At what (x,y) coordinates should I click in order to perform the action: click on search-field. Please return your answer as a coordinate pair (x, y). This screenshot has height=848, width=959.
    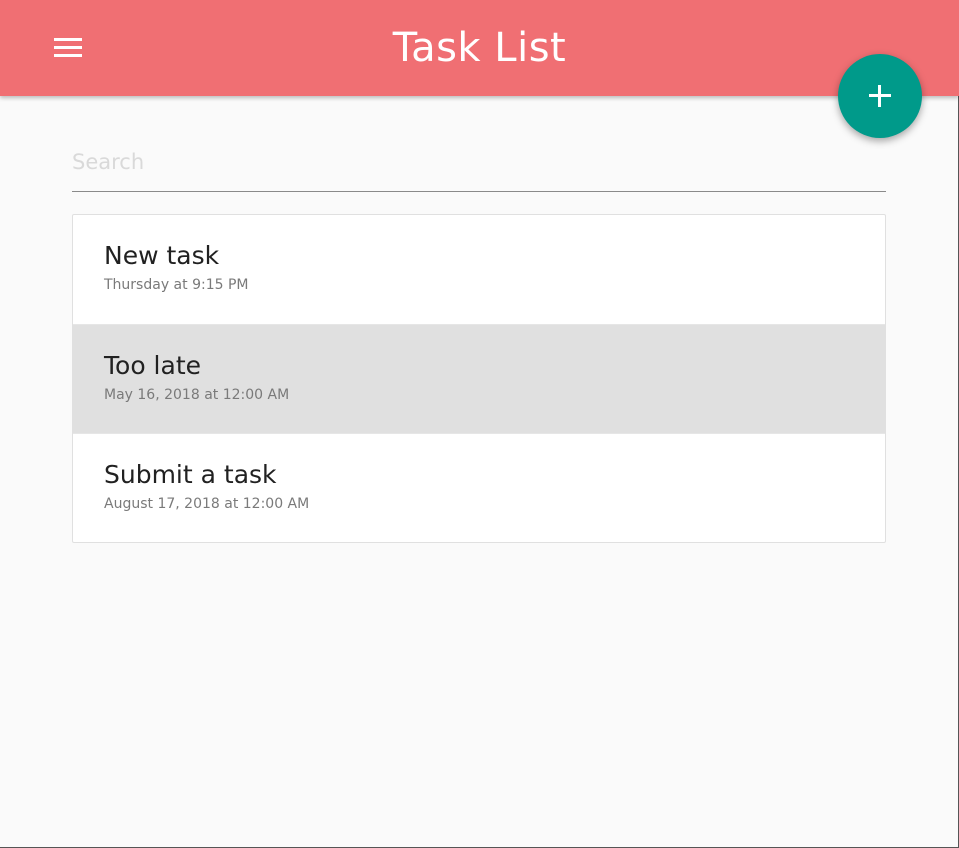
    Looking at the image, I should click on (479, 165).